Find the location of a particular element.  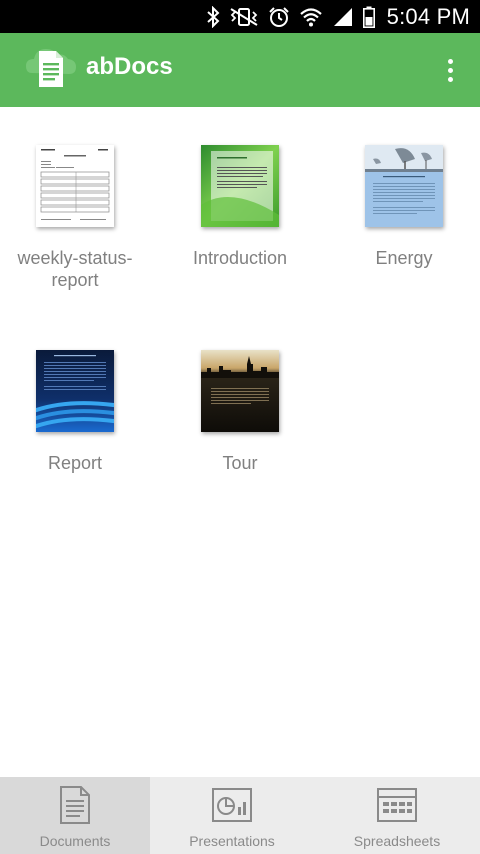

document-cloud-logo-icon is located at coordinates (51, 68).